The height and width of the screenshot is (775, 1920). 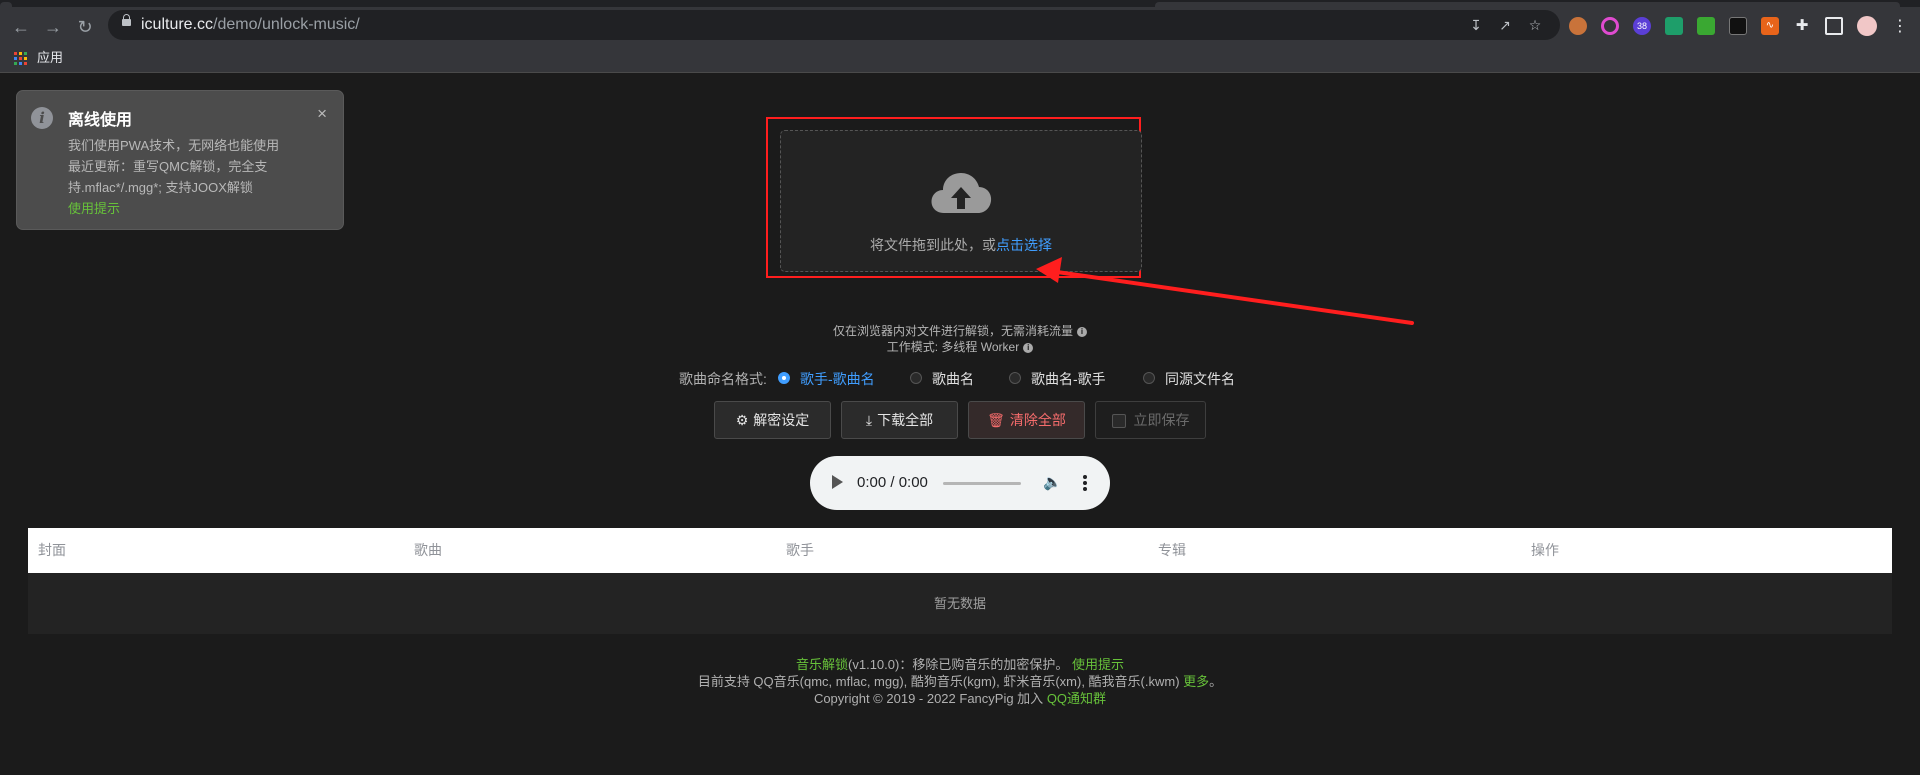 I want to click on tip-text: 仅在浏览器内对文件进行解锁，无需消耗流量, so click(x=952, y=331).